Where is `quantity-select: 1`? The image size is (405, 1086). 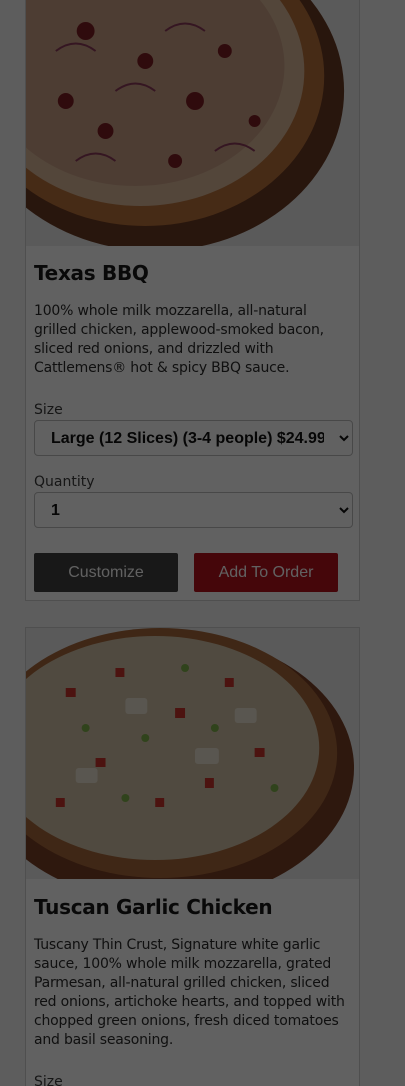
quantity-select: 1 is located at coordinates (193, 510).